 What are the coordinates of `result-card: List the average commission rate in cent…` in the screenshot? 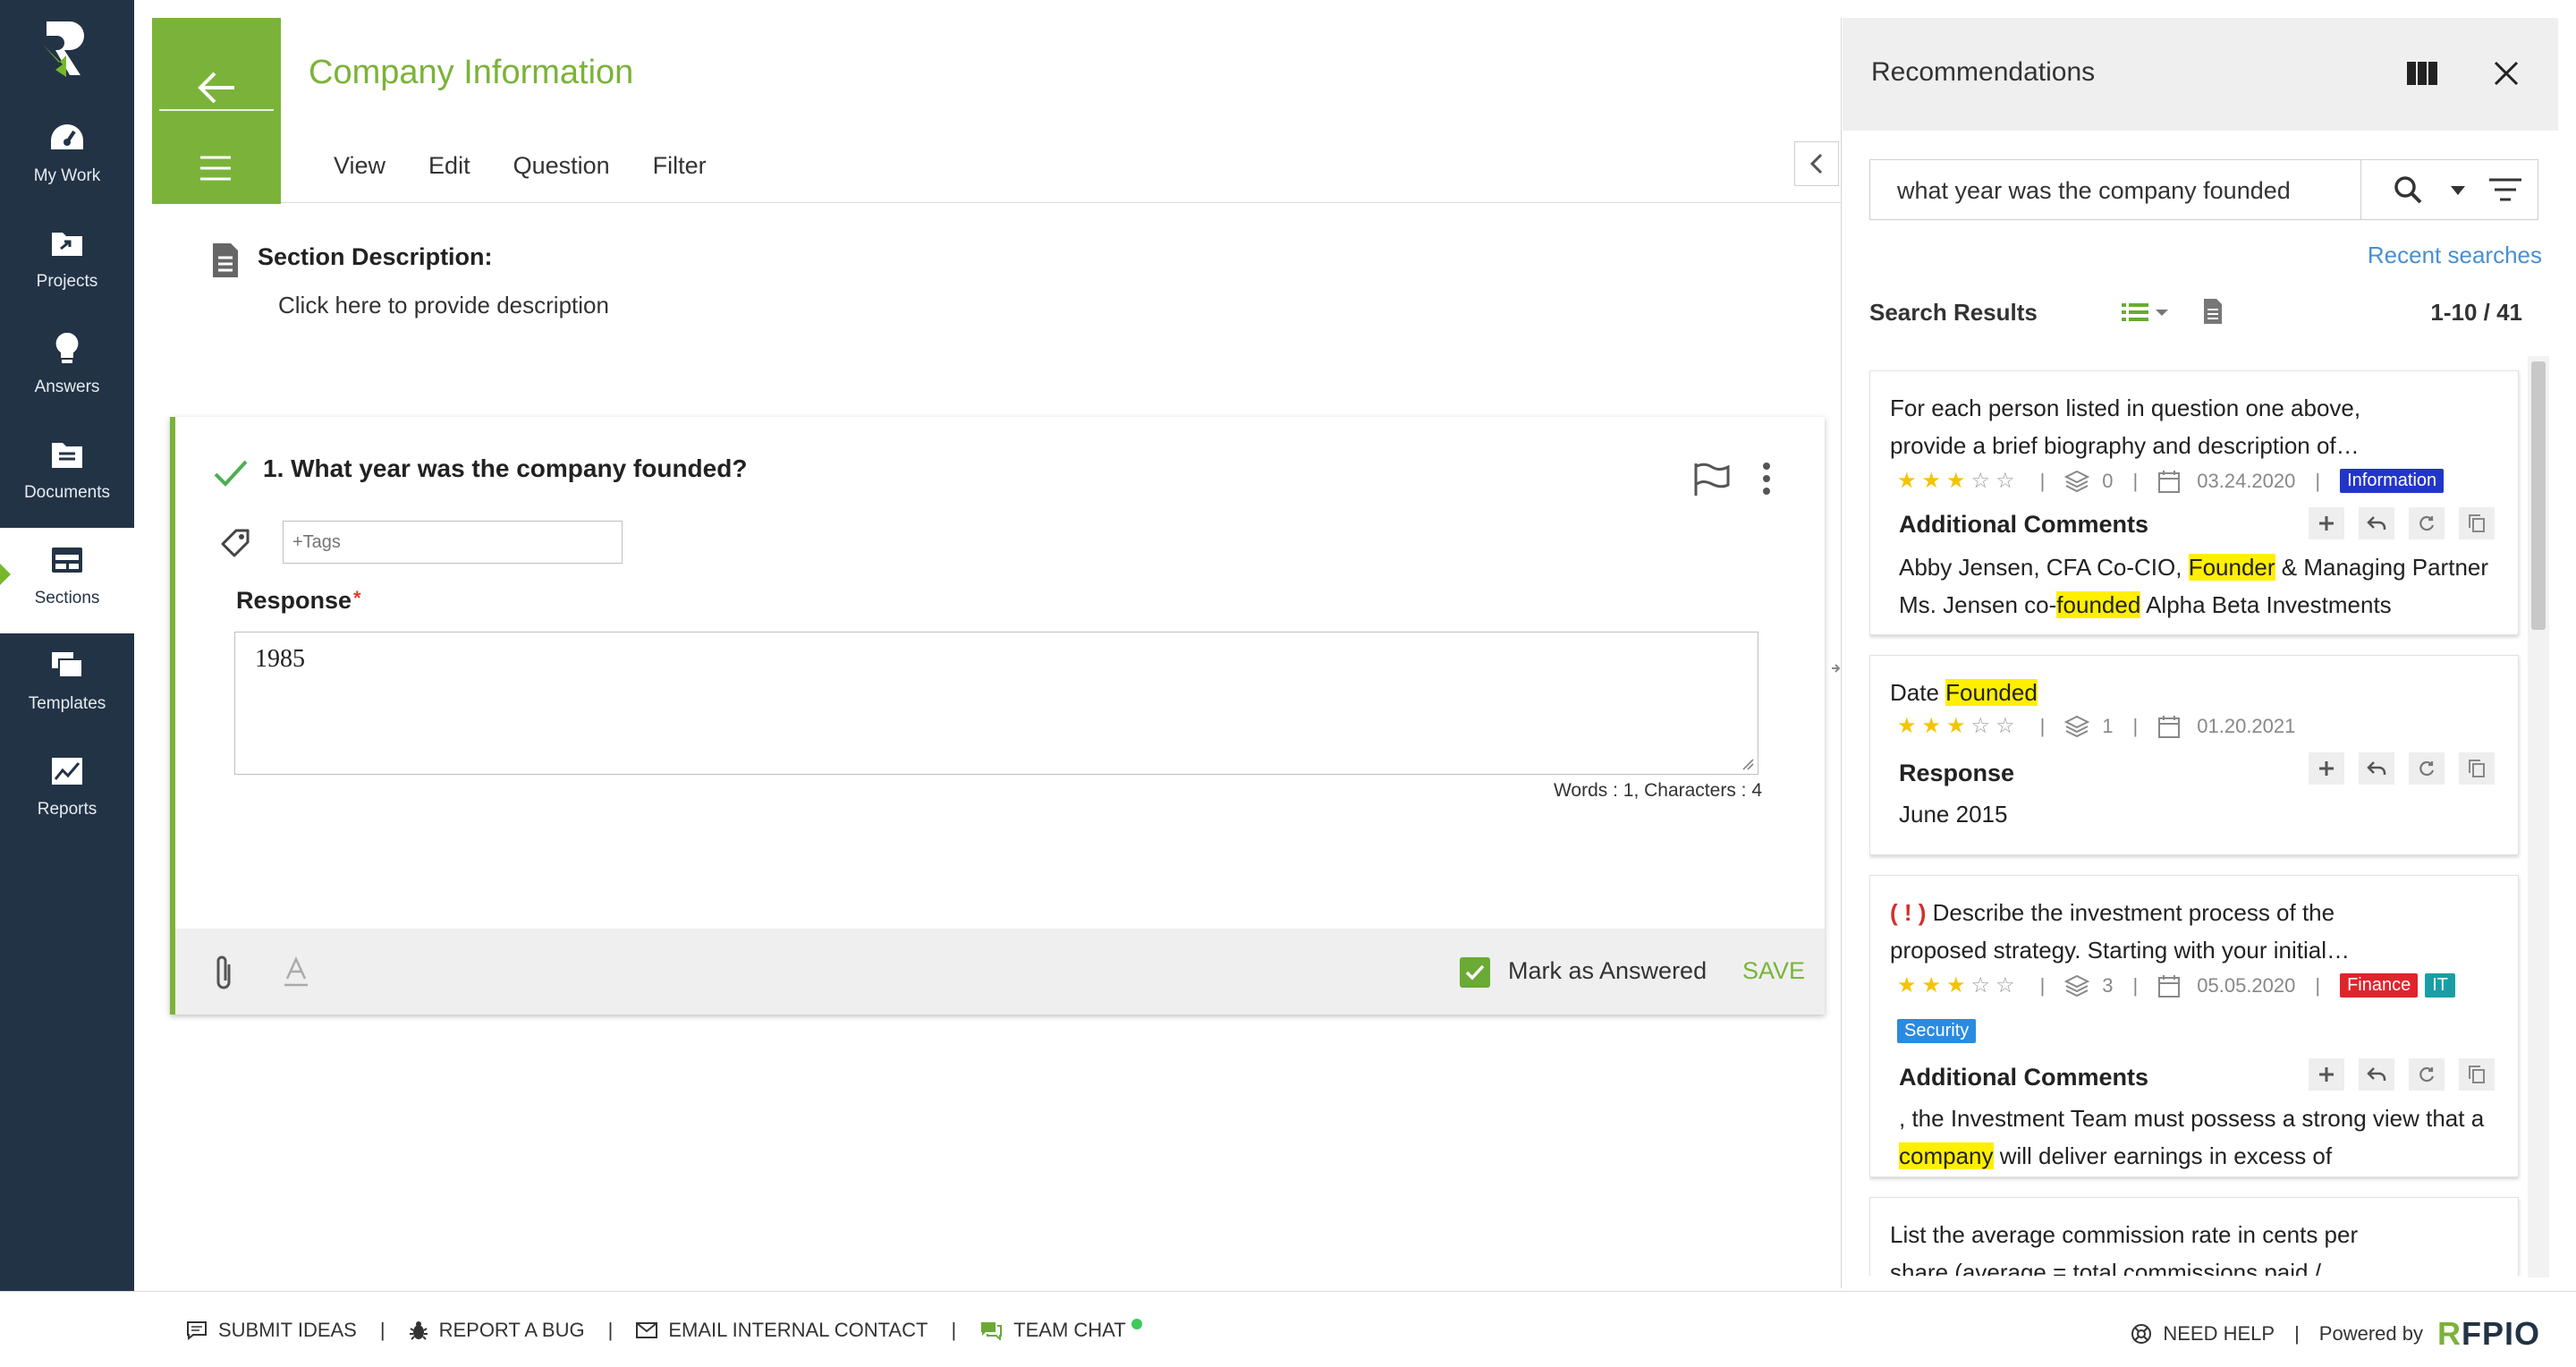 It's located at (2194, 1236).